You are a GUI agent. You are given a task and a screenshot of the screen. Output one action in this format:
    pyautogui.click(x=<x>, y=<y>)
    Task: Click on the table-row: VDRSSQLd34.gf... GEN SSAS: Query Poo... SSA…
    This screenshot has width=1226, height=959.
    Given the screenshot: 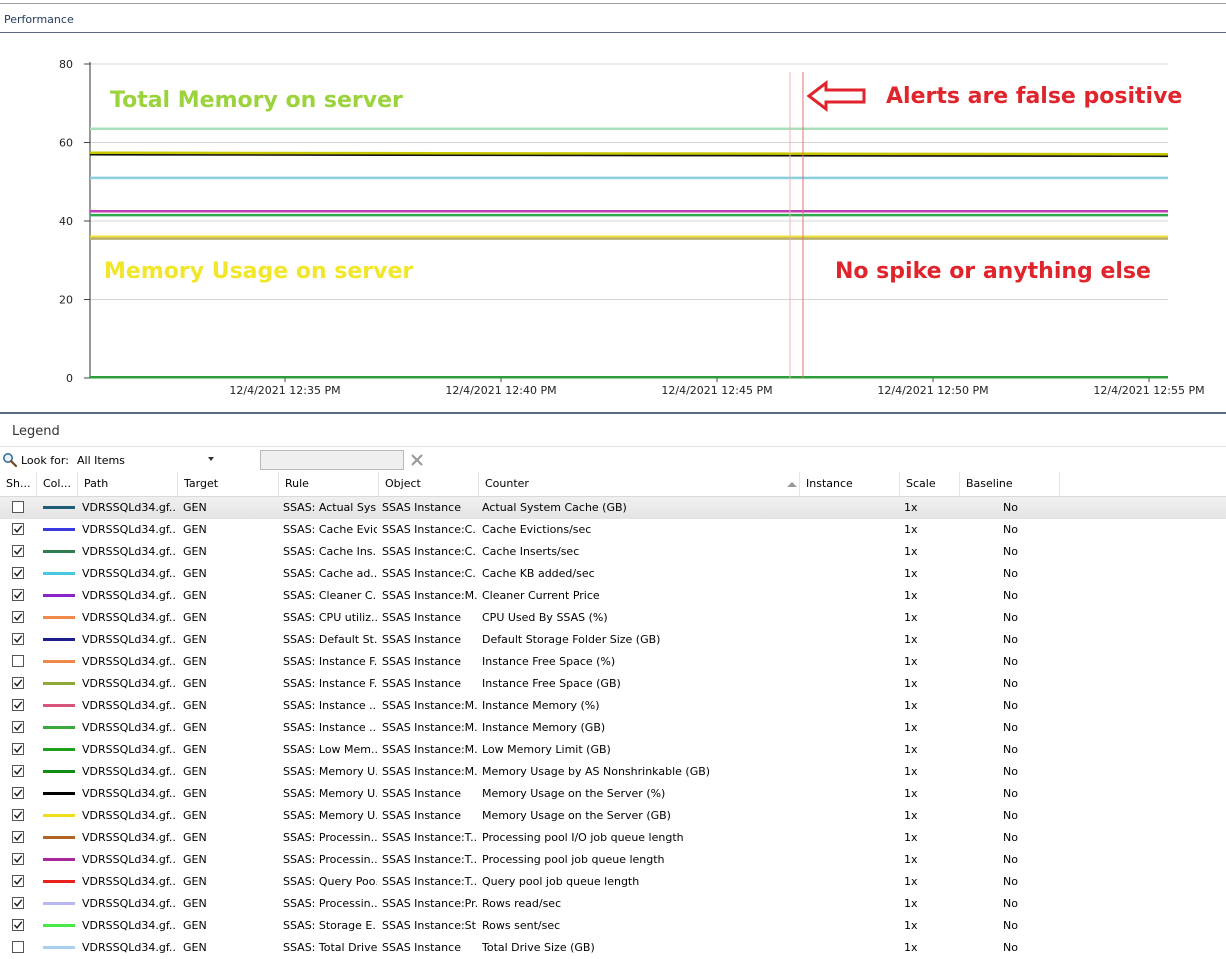 What is the action you would take?
    pyautogui.click(x=613, y=882)
    